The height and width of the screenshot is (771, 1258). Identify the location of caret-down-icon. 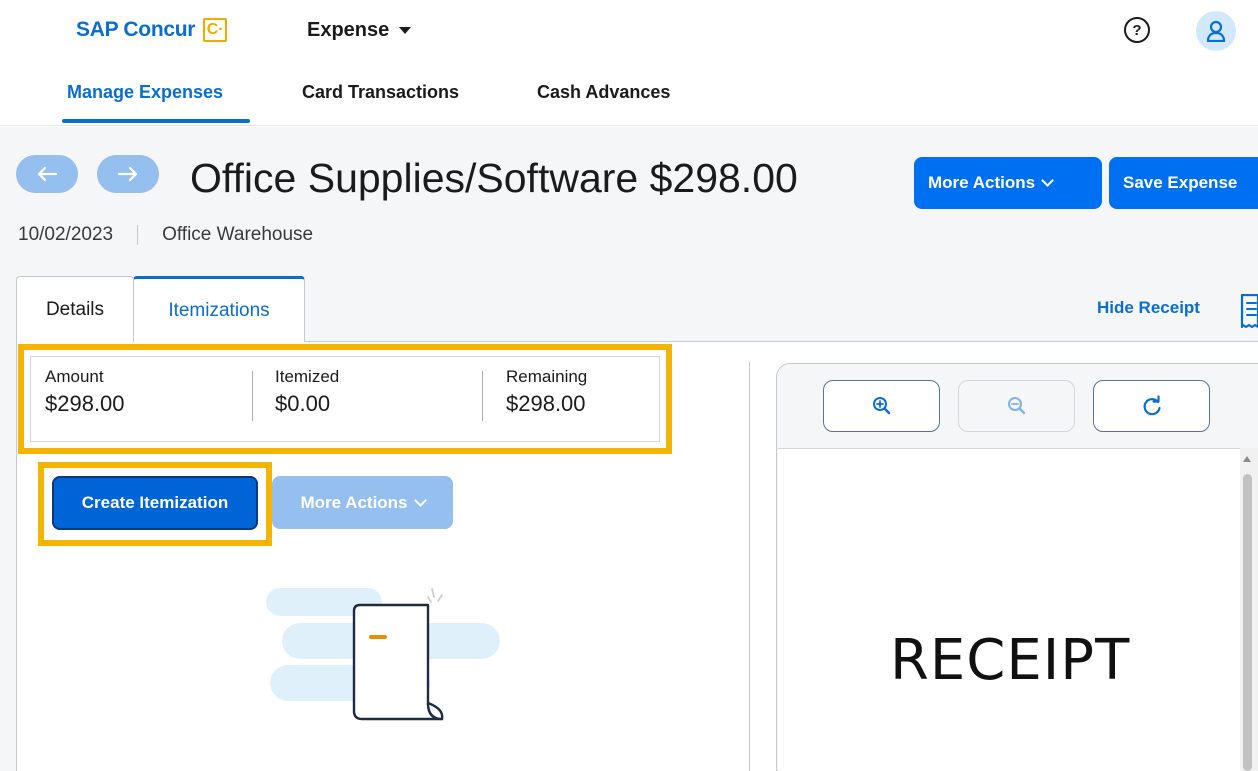
(405, 30).